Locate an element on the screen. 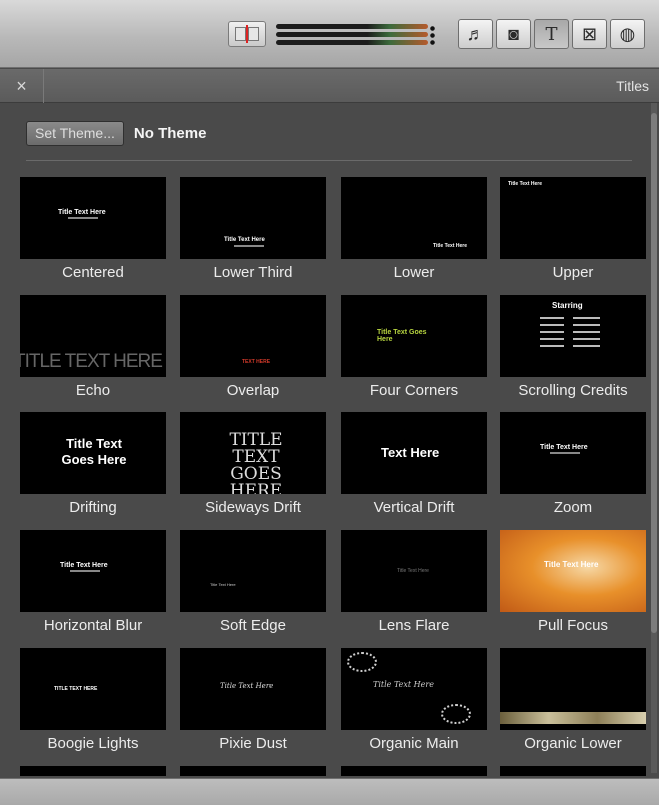  title-preview-text: TITLE TEXT GOES HERE is located at coordinates (256, 462).